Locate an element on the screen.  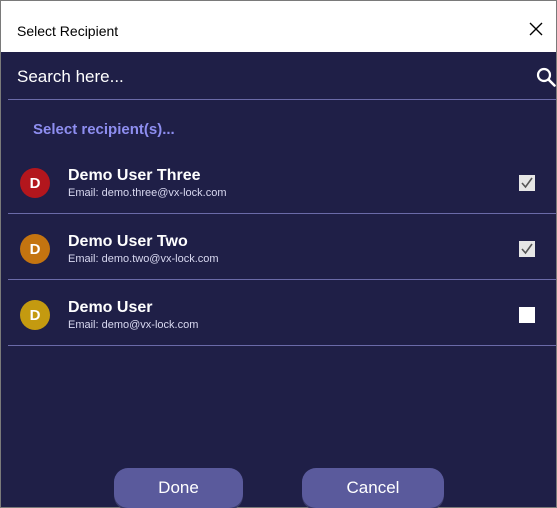
recipient-name: Demo User Three is located at coordinates (134, 175).